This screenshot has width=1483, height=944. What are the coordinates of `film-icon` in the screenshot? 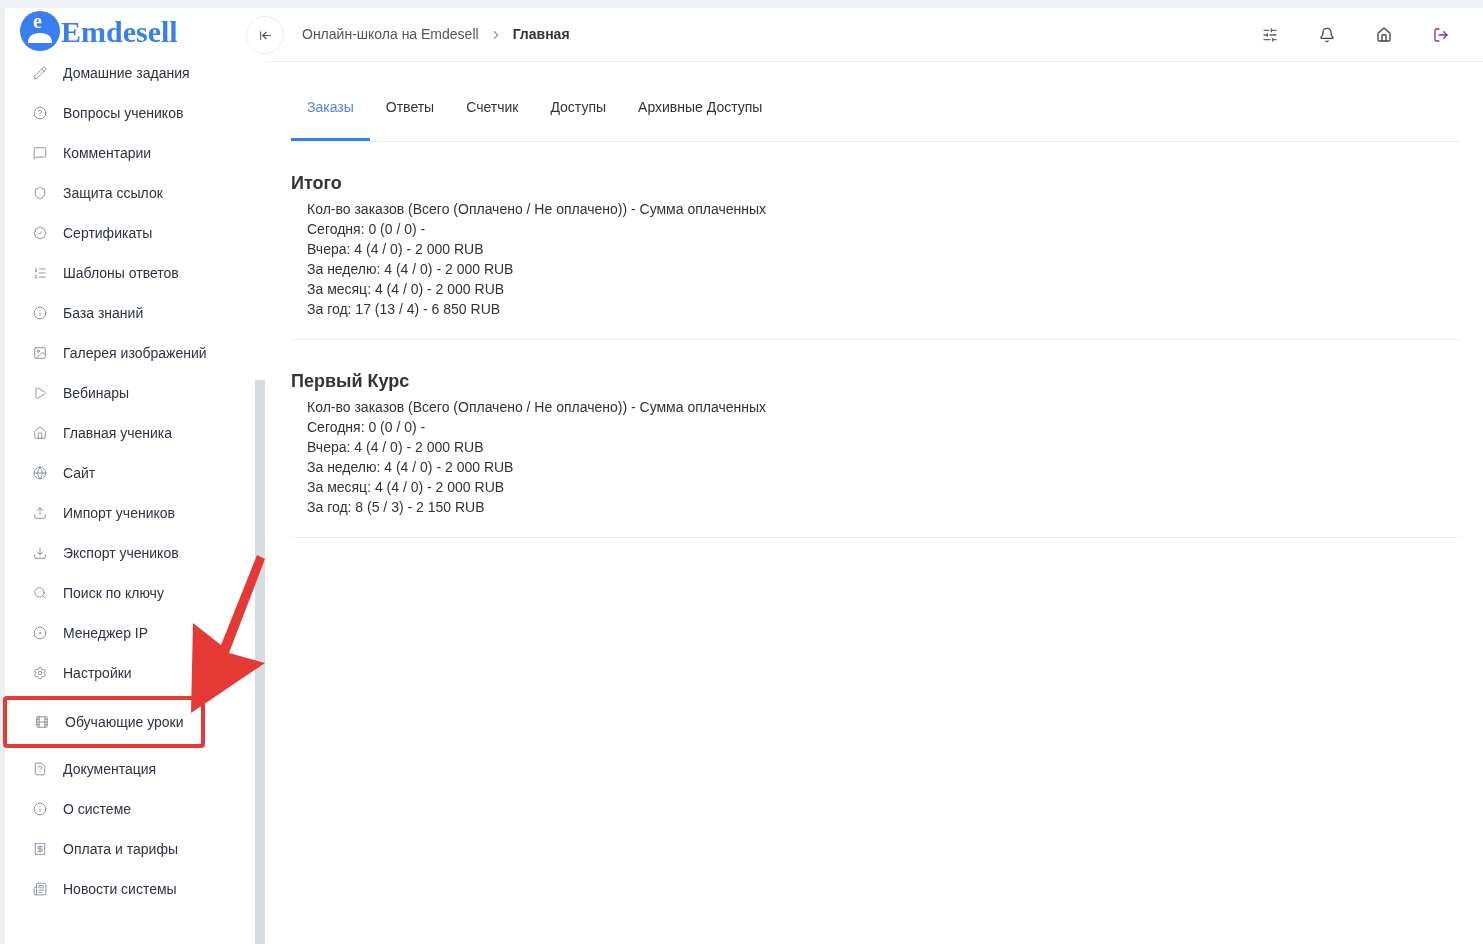 It's located at (42, 722).